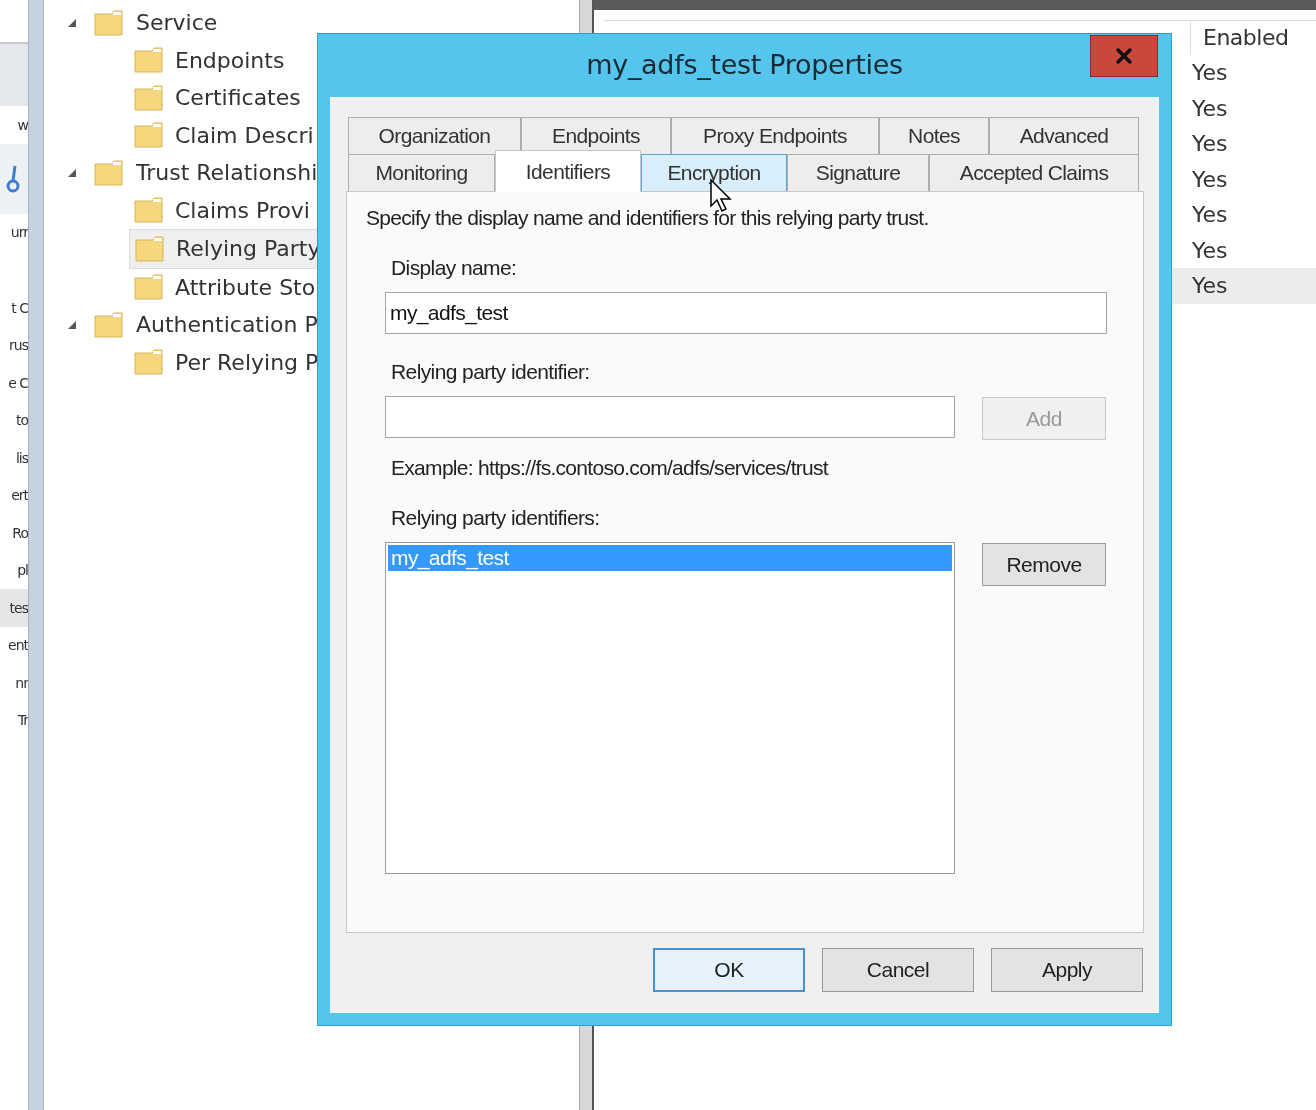  Describe the element at coordinates (225, 362) in the screenshot. I see `tree-item: Per Relying P` at that location.